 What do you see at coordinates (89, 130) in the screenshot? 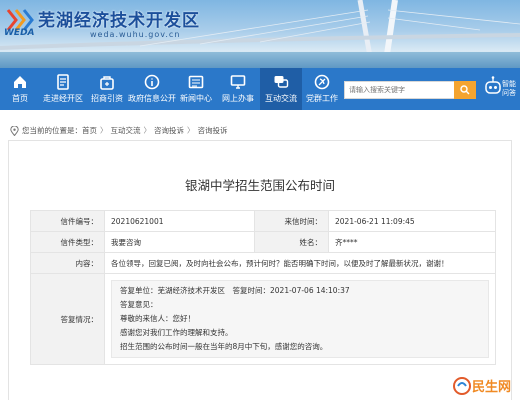
I see `breadcrumb-link: 首页` at bounding box center [89, 130].